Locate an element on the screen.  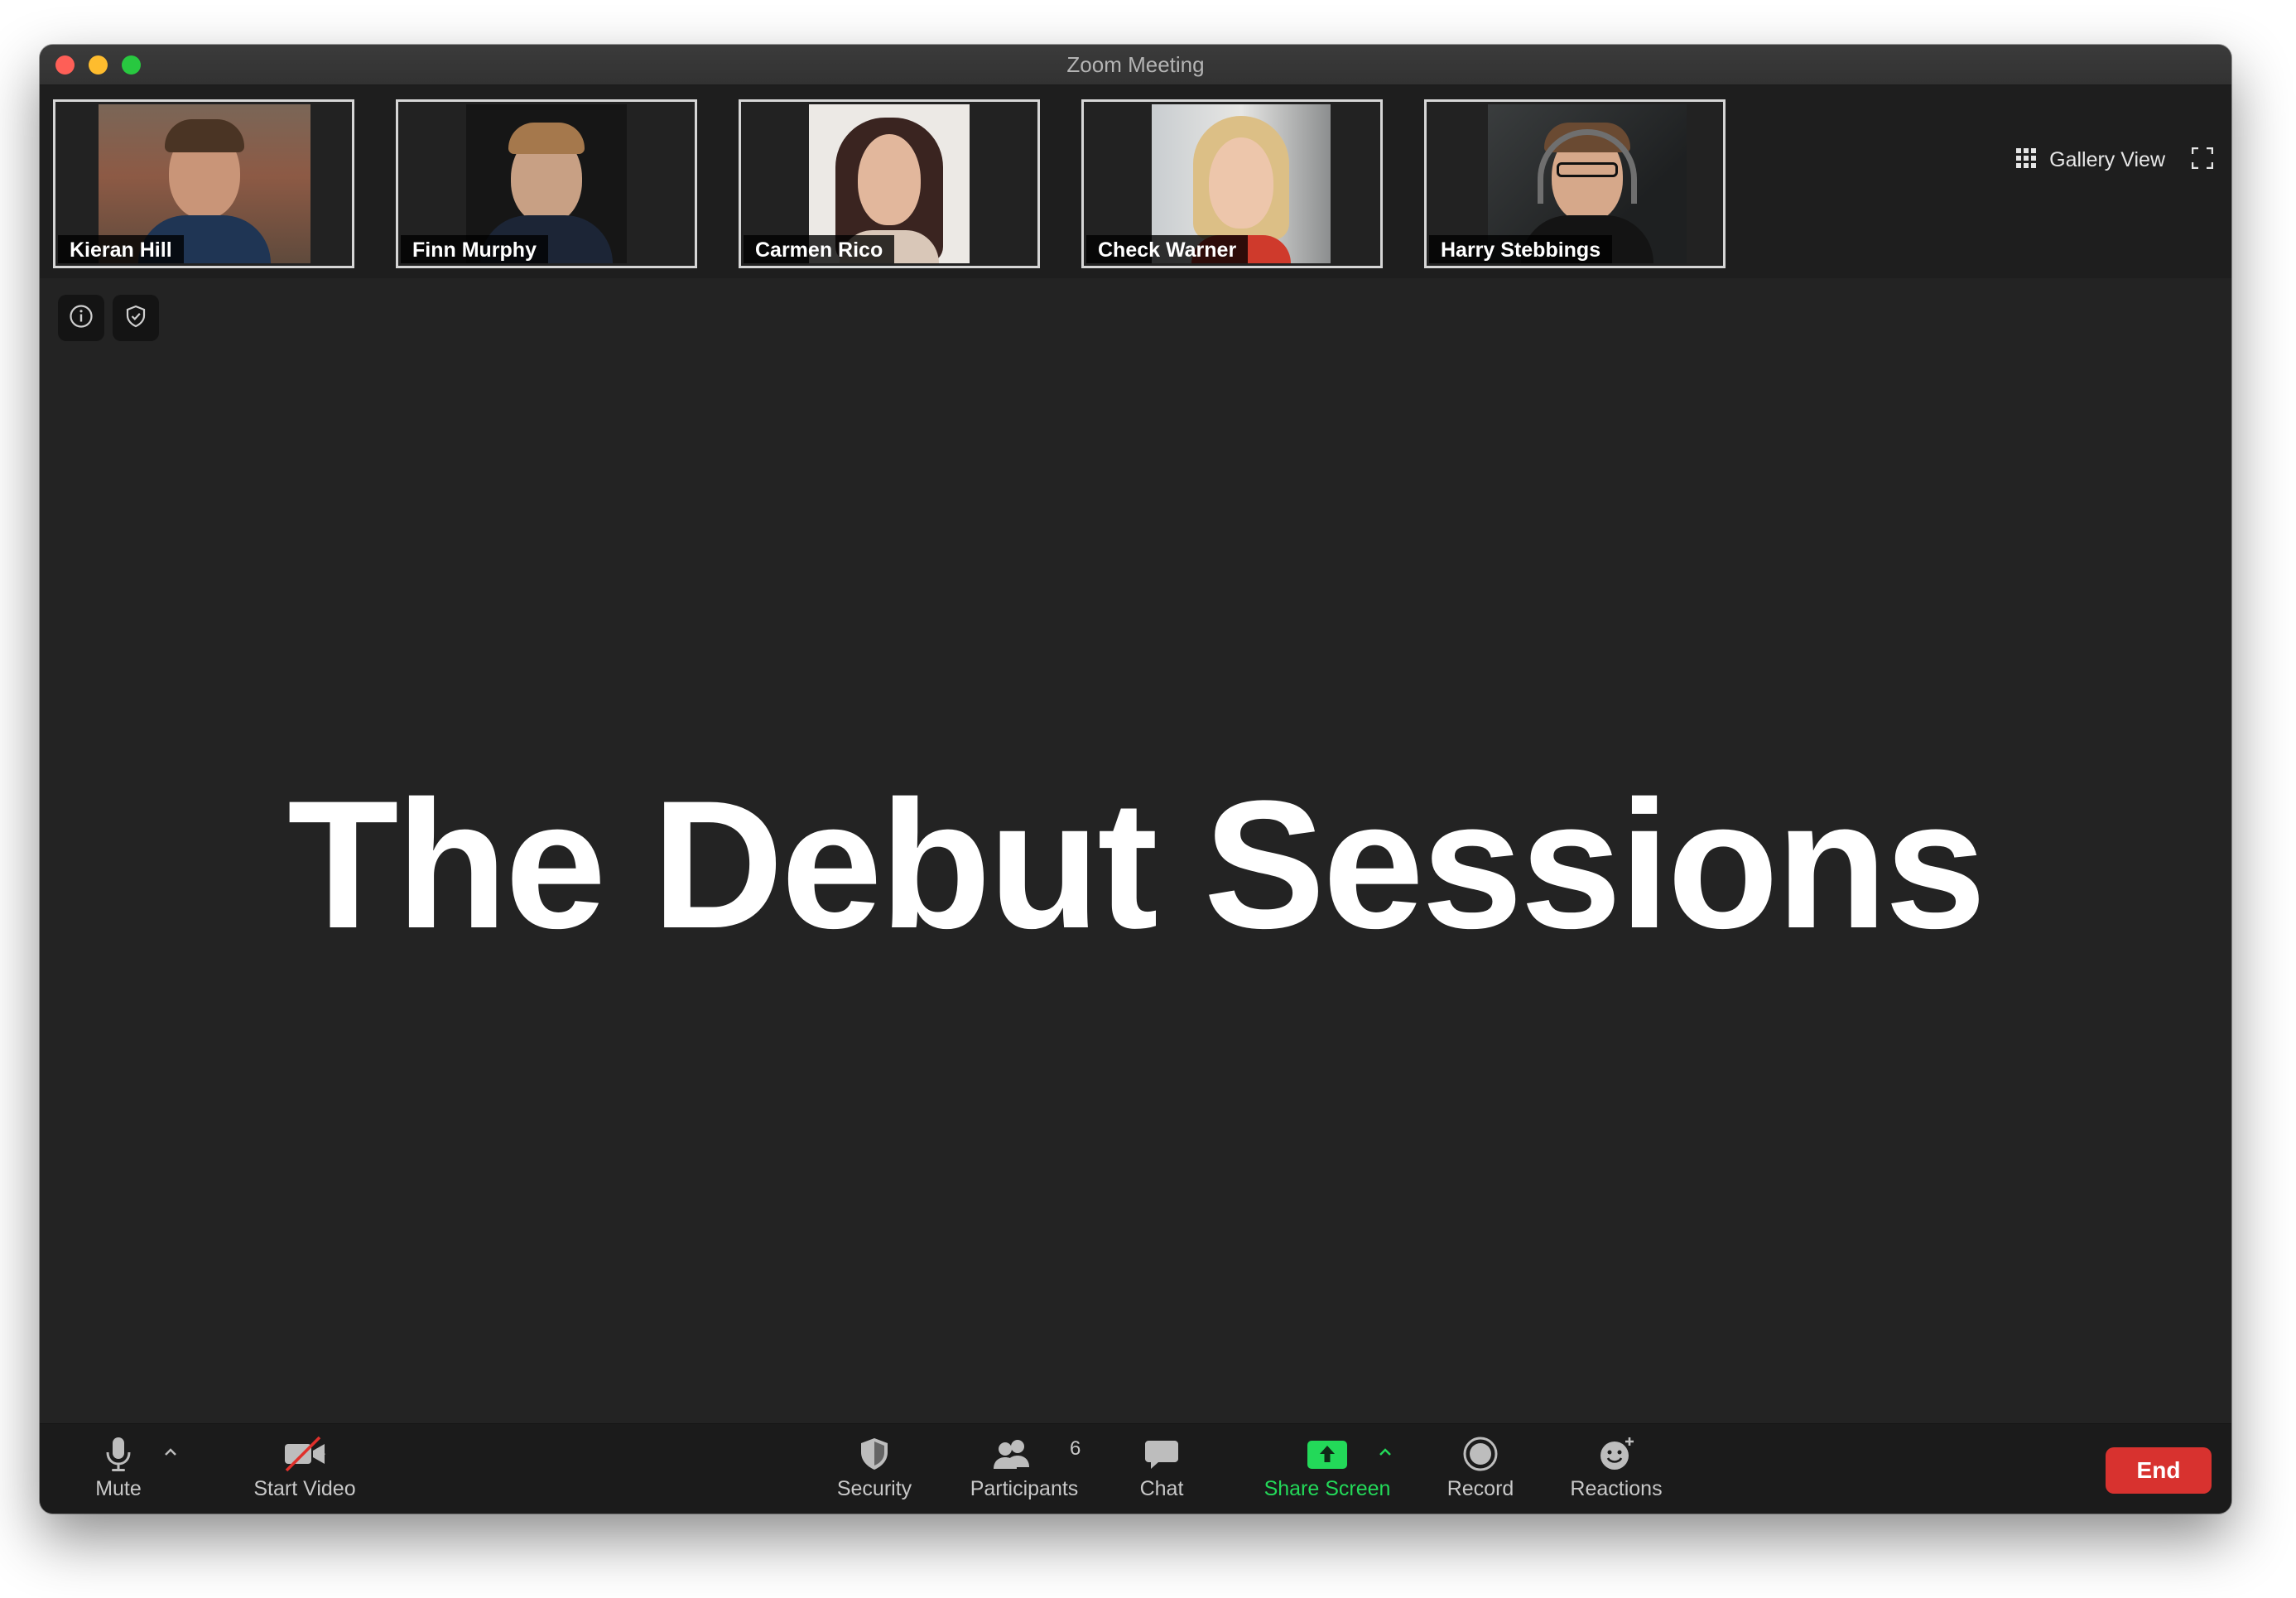
title-bar: Zoom Meeting is located at coordinates (1135, 65).